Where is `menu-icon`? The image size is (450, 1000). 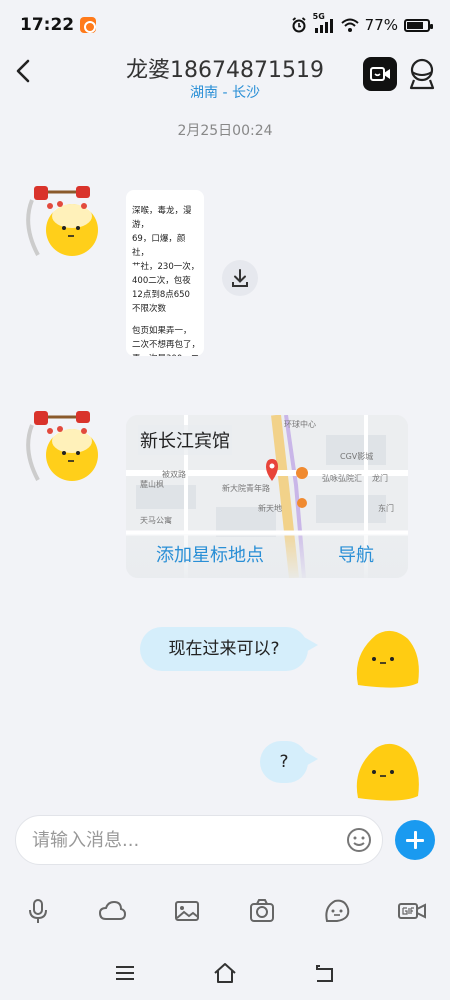
menu-icon is located at coordinates (125, 973).